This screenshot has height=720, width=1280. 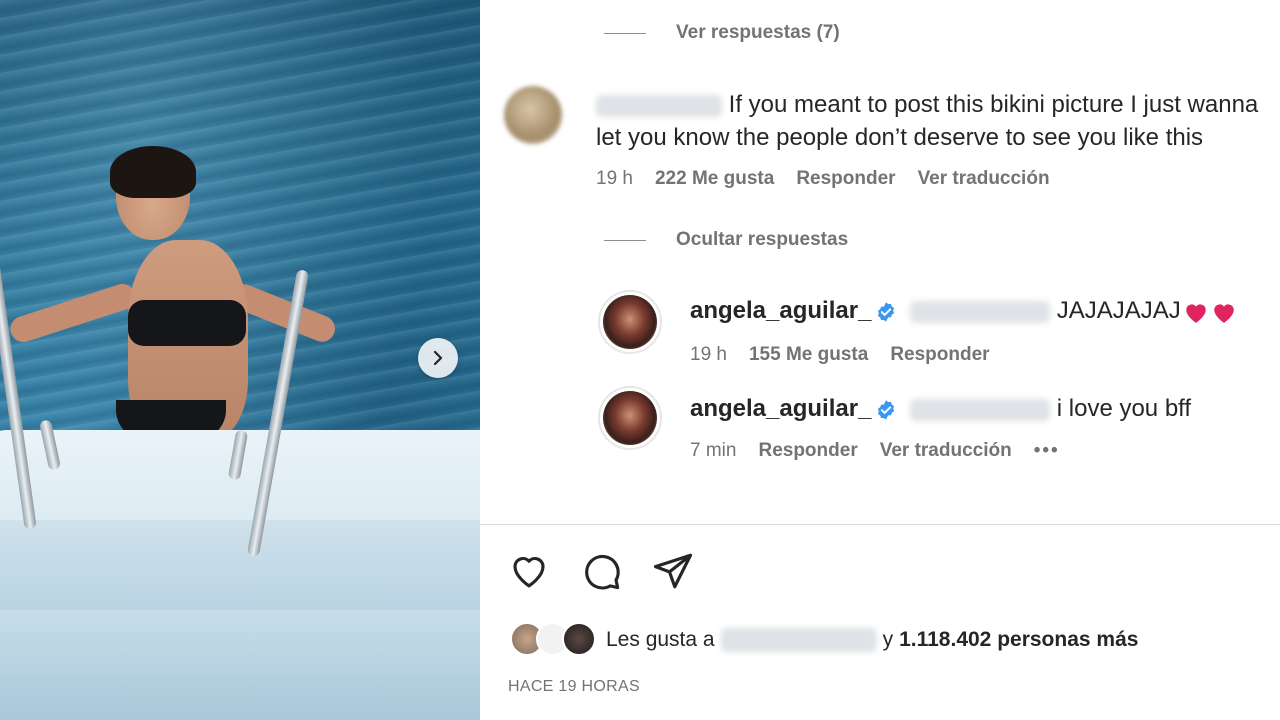 What do you see at coordinates (714, 179) in the screenshot?
I see `comment-likes: 222 Me gusta` at bounding box center [714, 179].